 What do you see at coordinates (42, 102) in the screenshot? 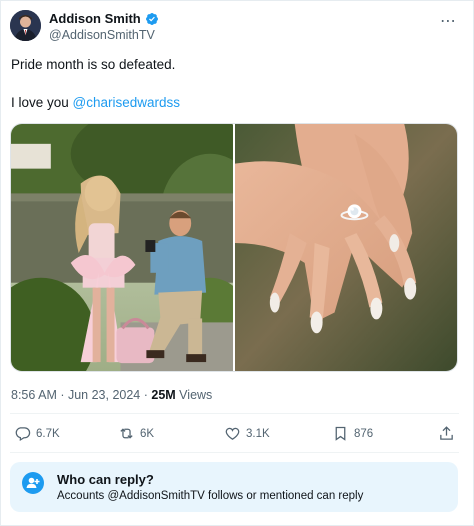
I see `tweet-text-prefix: I love you` at bounding box center [42, 102].